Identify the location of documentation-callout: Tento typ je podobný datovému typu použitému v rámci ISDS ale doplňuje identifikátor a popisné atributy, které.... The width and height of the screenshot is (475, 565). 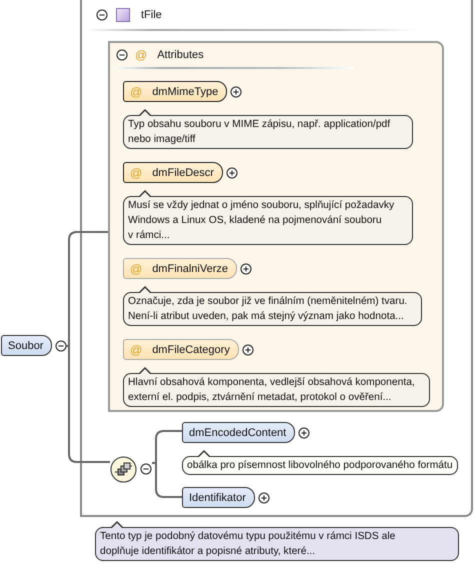
(277, 540).